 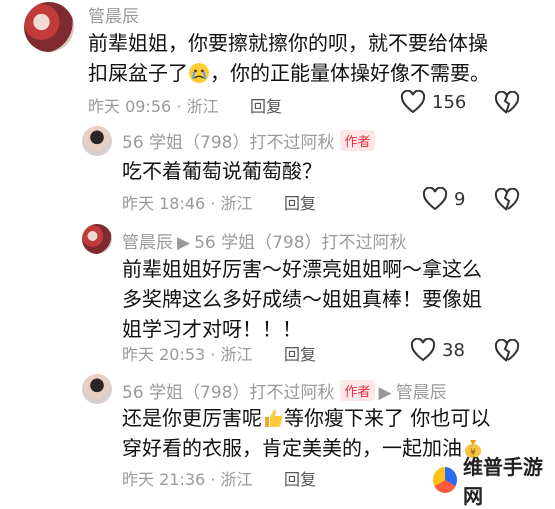 I want to click on comment-text-line: 等你瘦下来了 你也可以, so click(x=387, y=418).